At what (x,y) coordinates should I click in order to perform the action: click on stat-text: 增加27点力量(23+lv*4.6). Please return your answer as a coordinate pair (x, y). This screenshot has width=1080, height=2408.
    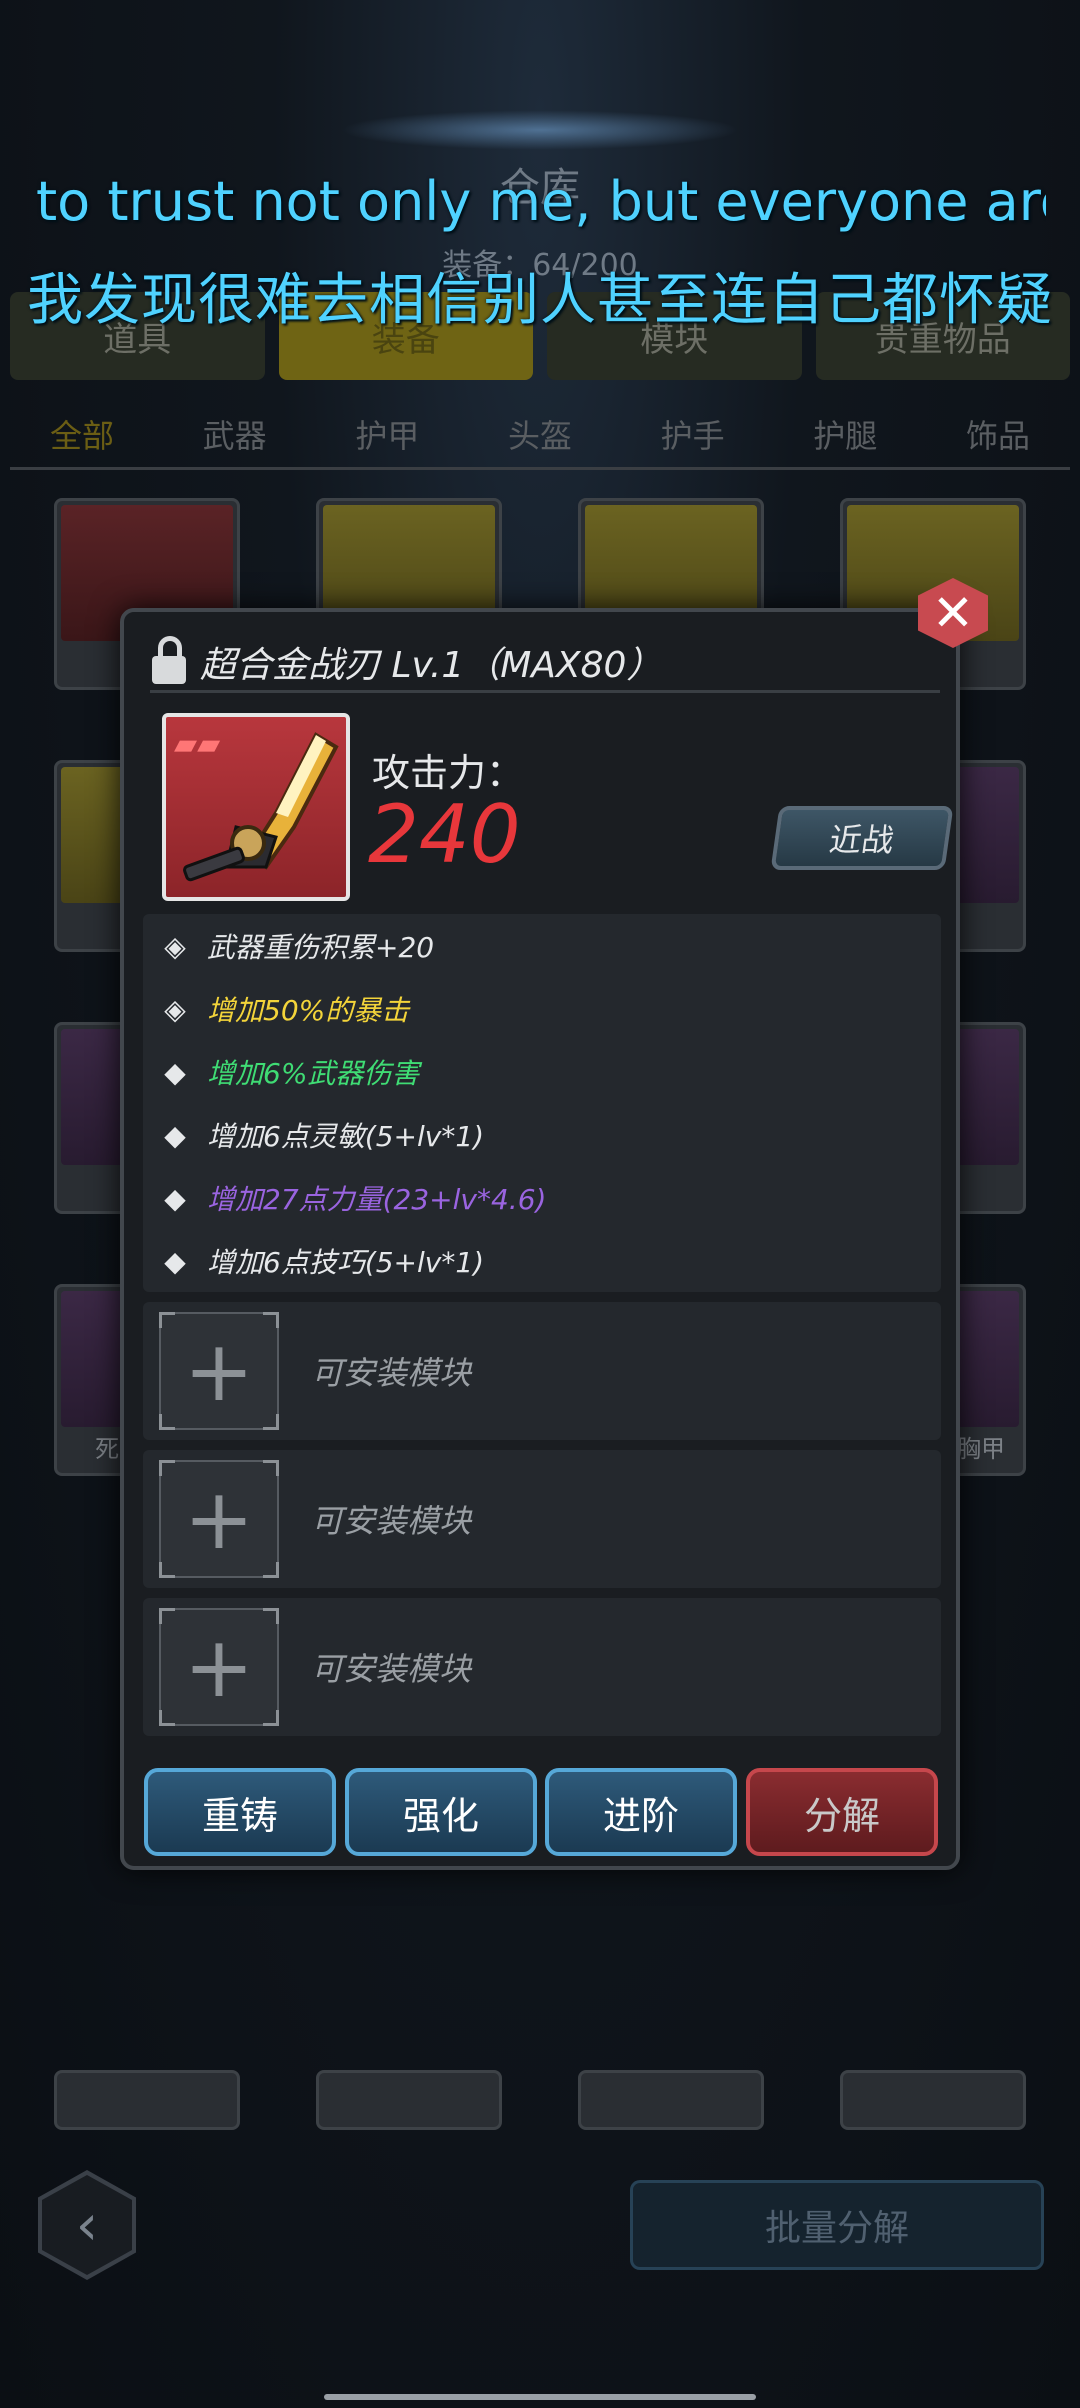
    Looking at the image, I should click on (377, 1199).